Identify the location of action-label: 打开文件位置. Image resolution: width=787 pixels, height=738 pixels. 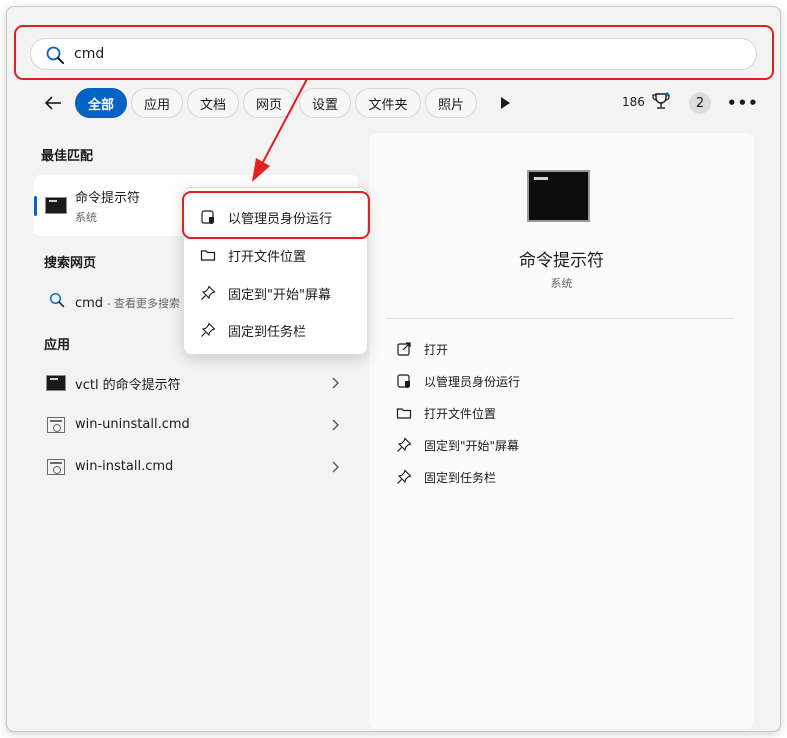
(460, 413).